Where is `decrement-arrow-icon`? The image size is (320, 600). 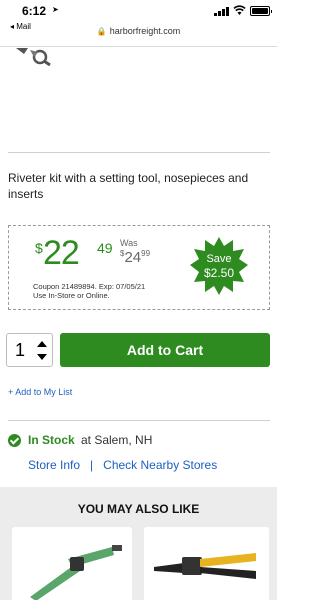
decrement-arrow-icon is located at coordinates (42, 357).